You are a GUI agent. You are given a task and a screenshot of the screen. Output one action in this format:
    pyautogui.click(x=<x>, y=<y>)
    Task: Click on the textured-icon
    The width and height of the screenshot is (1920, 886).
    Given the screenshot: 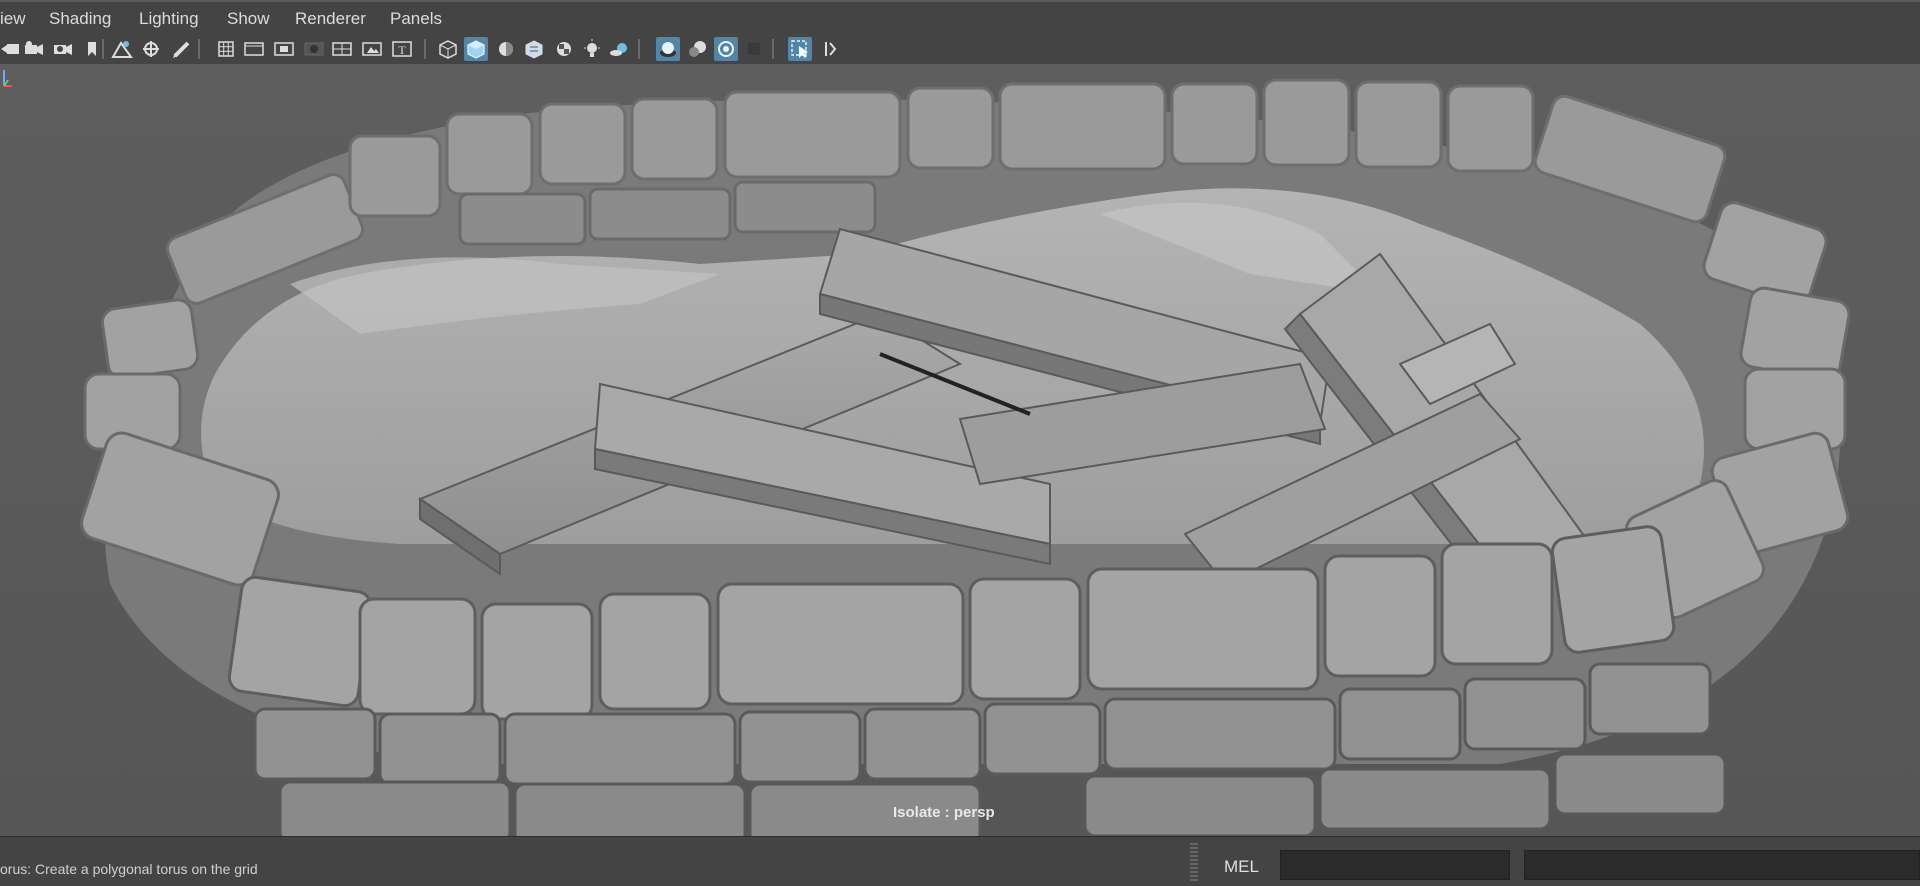 What is the action you would take?
    pyautogui.click(x=534, y=49)
    